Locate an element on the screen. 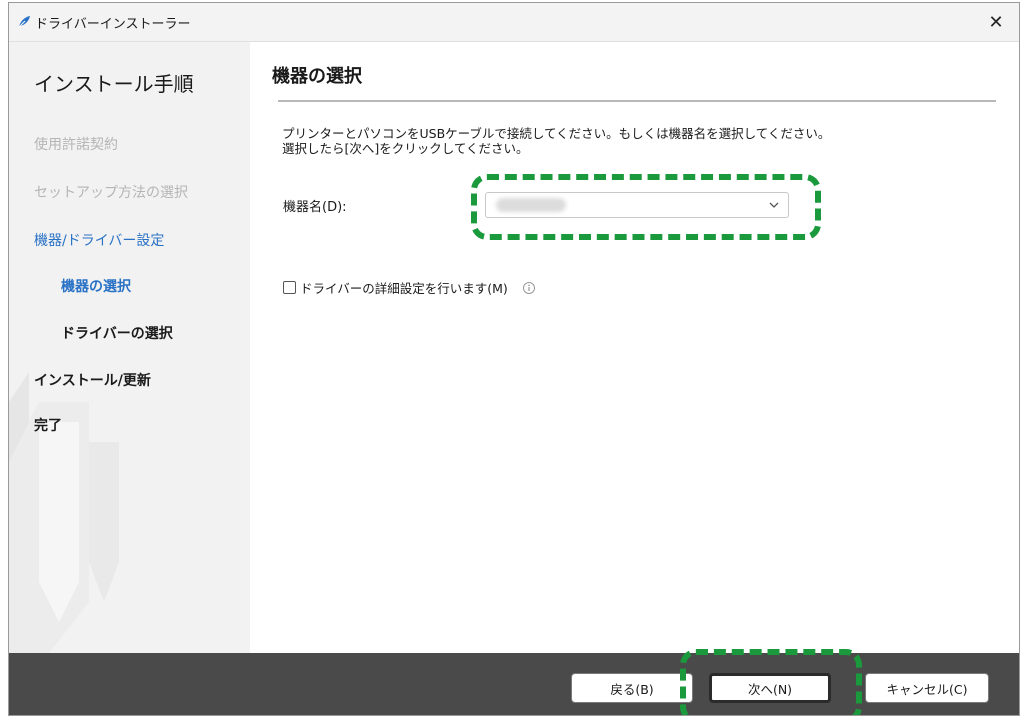  window-title: ドライバーインストーラー is located at coordinates (113, 24).